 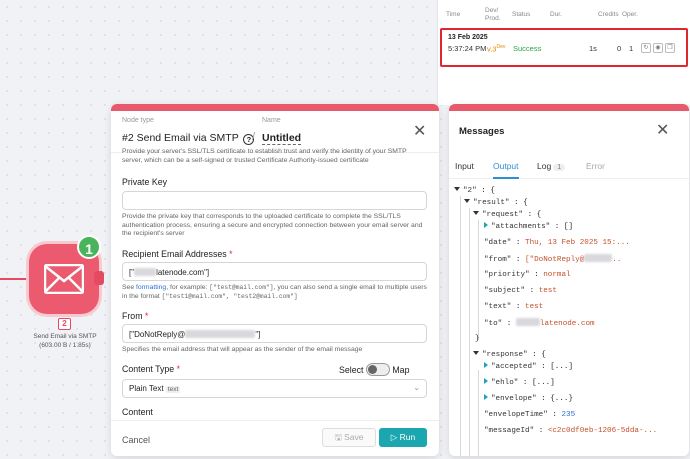 I want to click on panel-footer: Cancel 🖫 Save ▷ Run, so click(x=275, y=438).